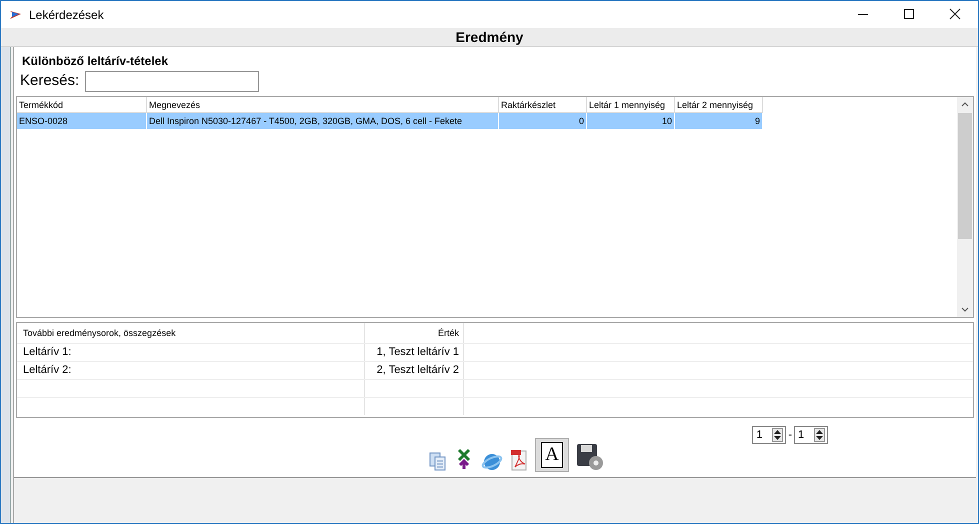 The height and width of the screenshot is (524, 979). What do you see at coordinates (414, 333) in the screenshot?
I see `column-header: Érték` at bounding box center [414, 333].